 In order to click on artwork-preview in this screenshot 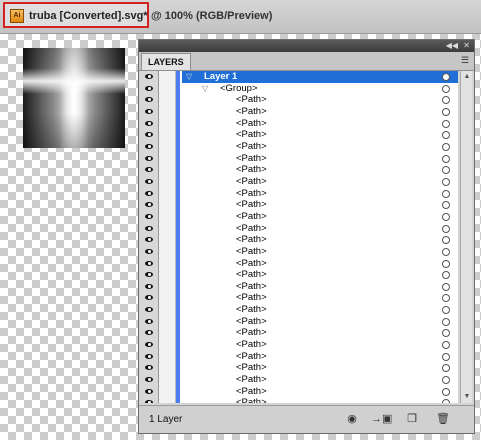, I will do `click(74, 98)`.